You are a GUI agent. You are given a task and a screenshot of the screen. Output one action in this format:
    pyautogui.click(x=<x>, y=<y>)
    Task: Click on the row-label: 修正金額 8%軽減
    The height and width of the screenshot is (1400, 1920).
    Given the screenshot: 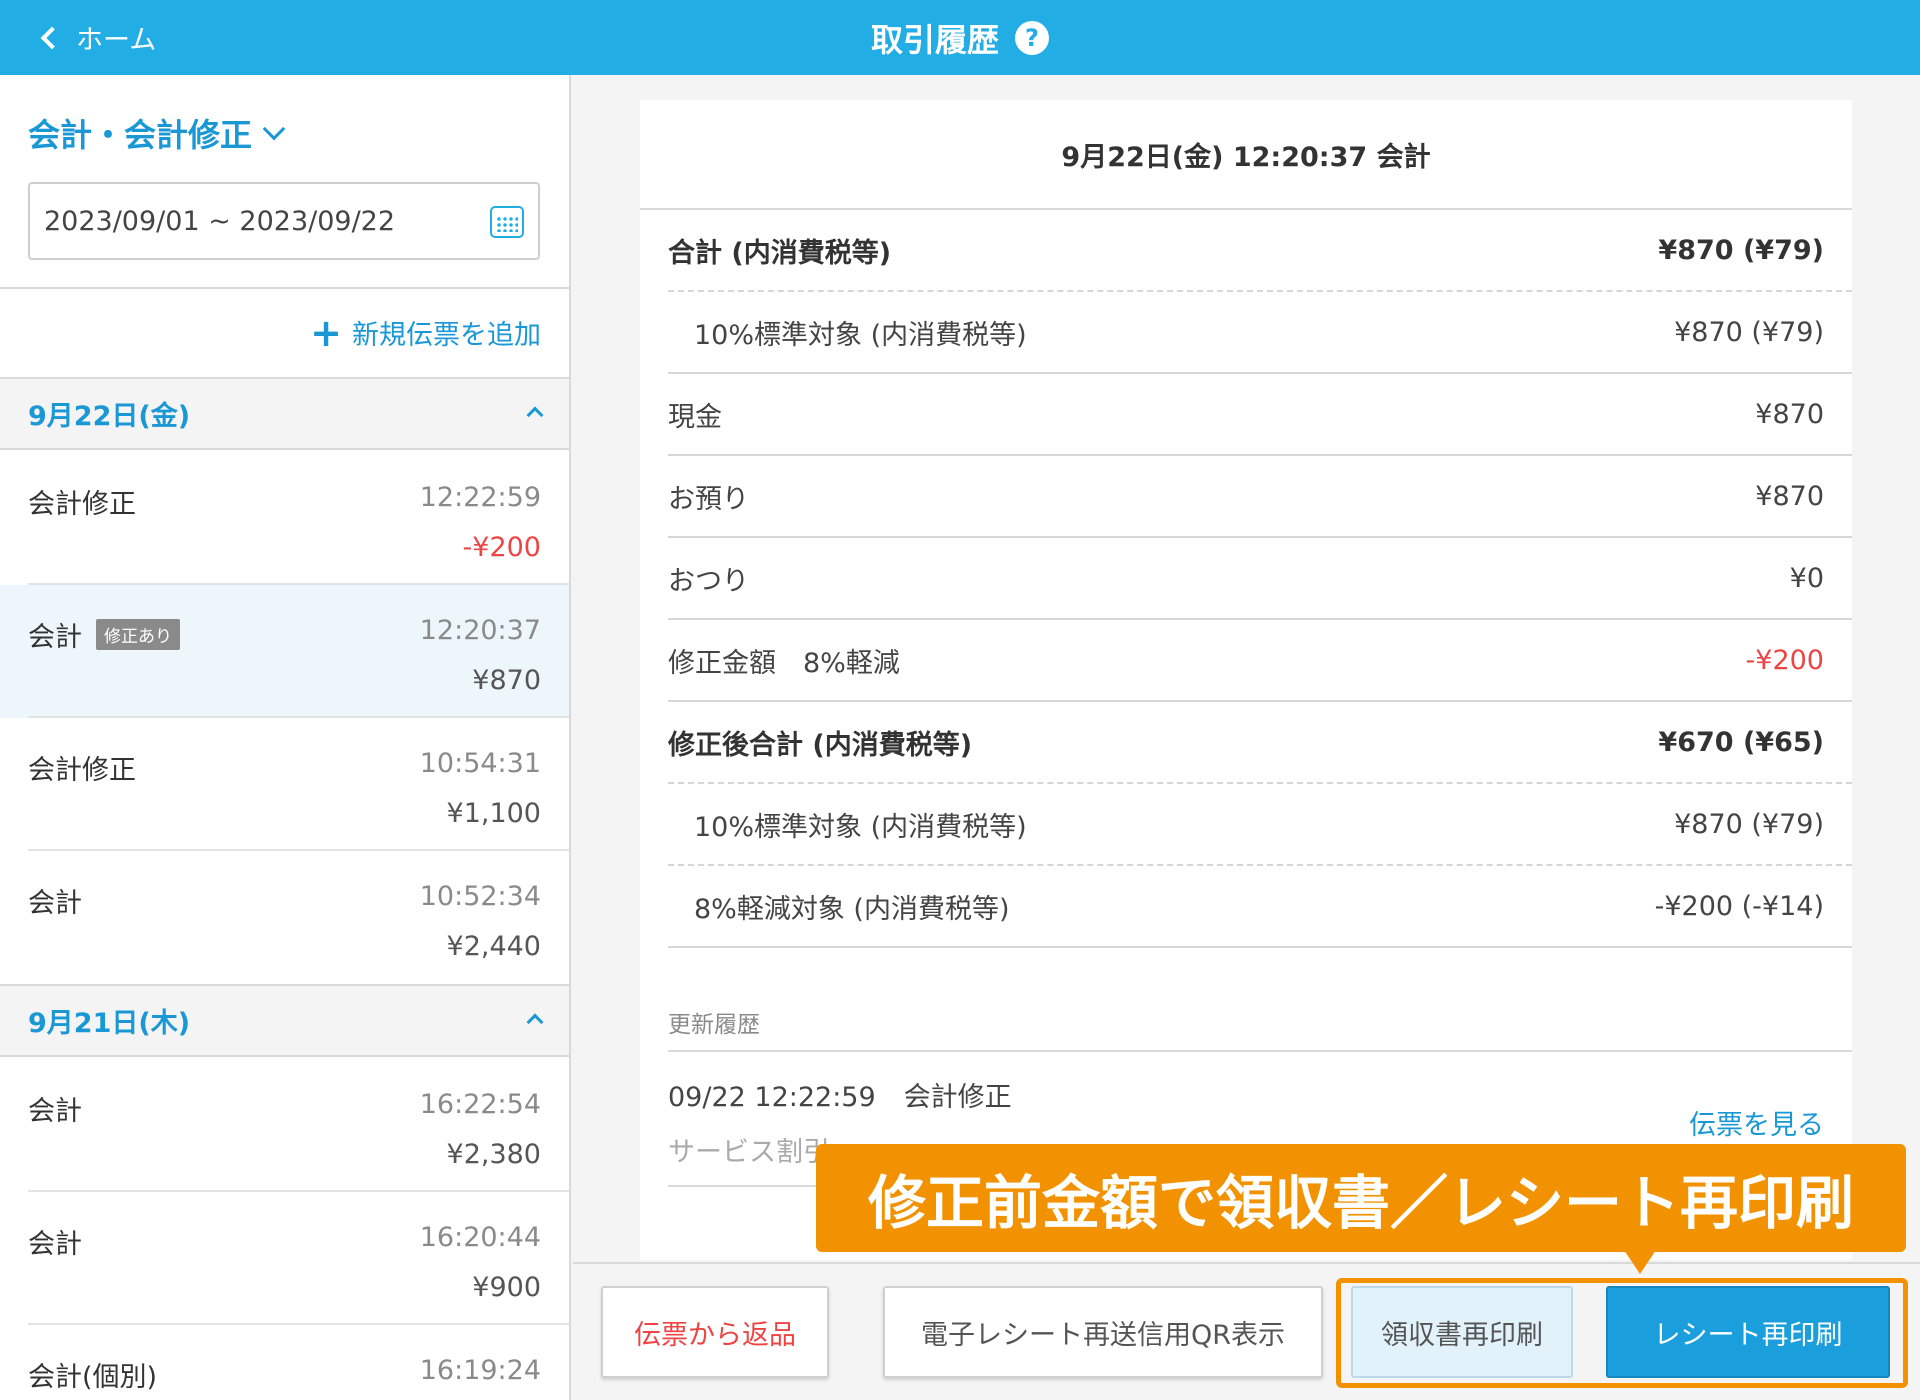 What is the action you would take?
    pyautogui.click(x=784, y=663)
    